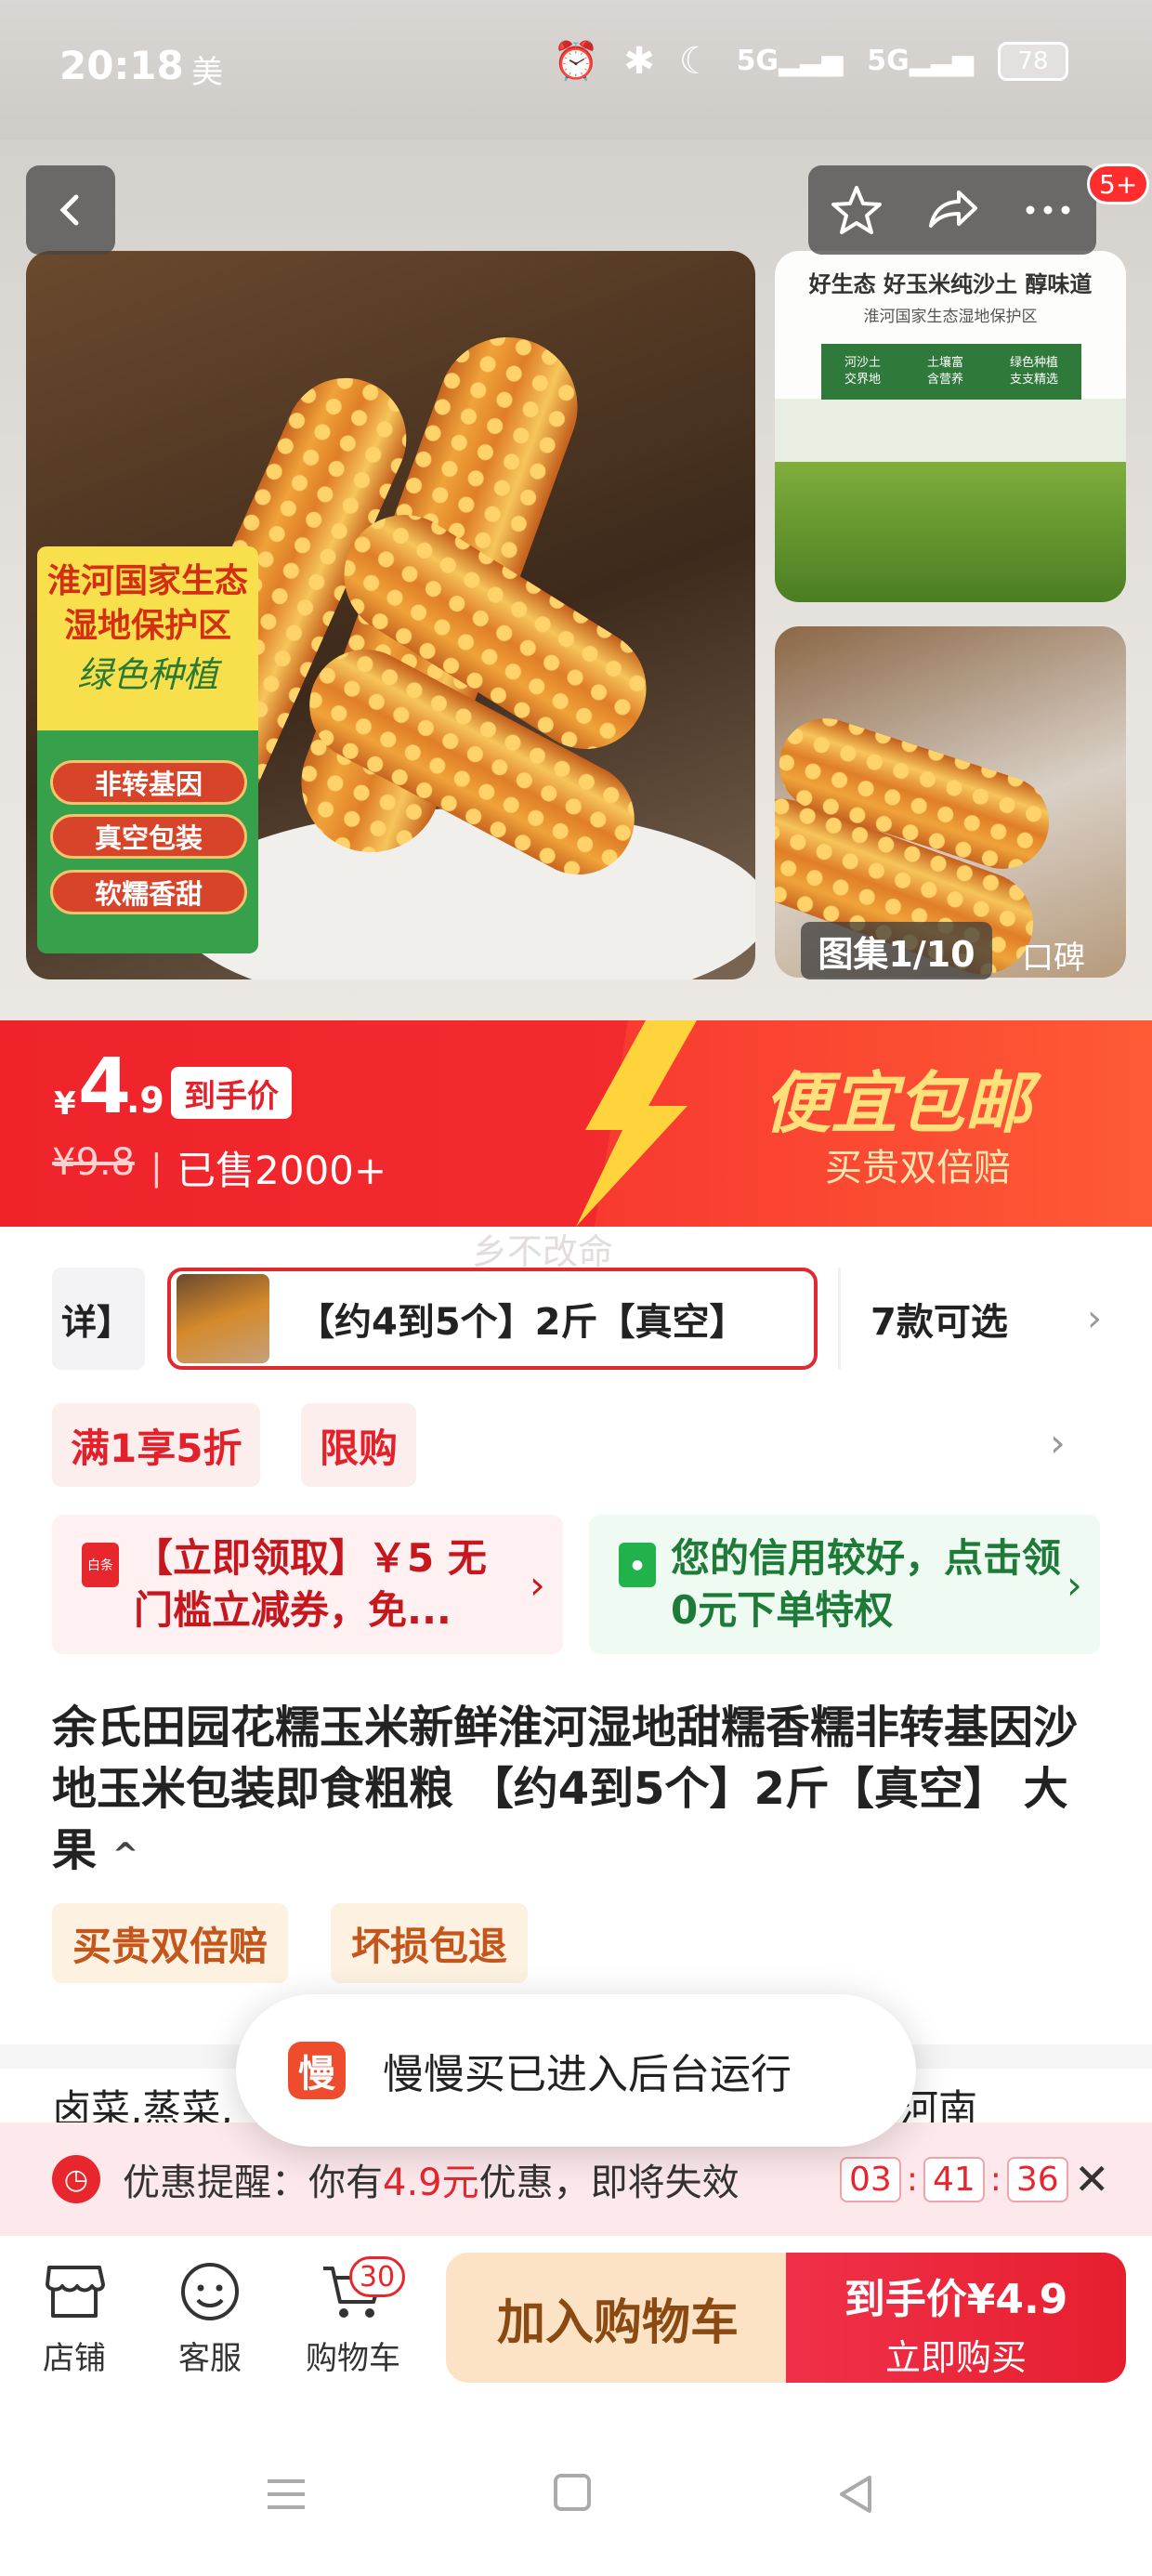  I want to click on battery-icon: 78, so click(1033, 61).